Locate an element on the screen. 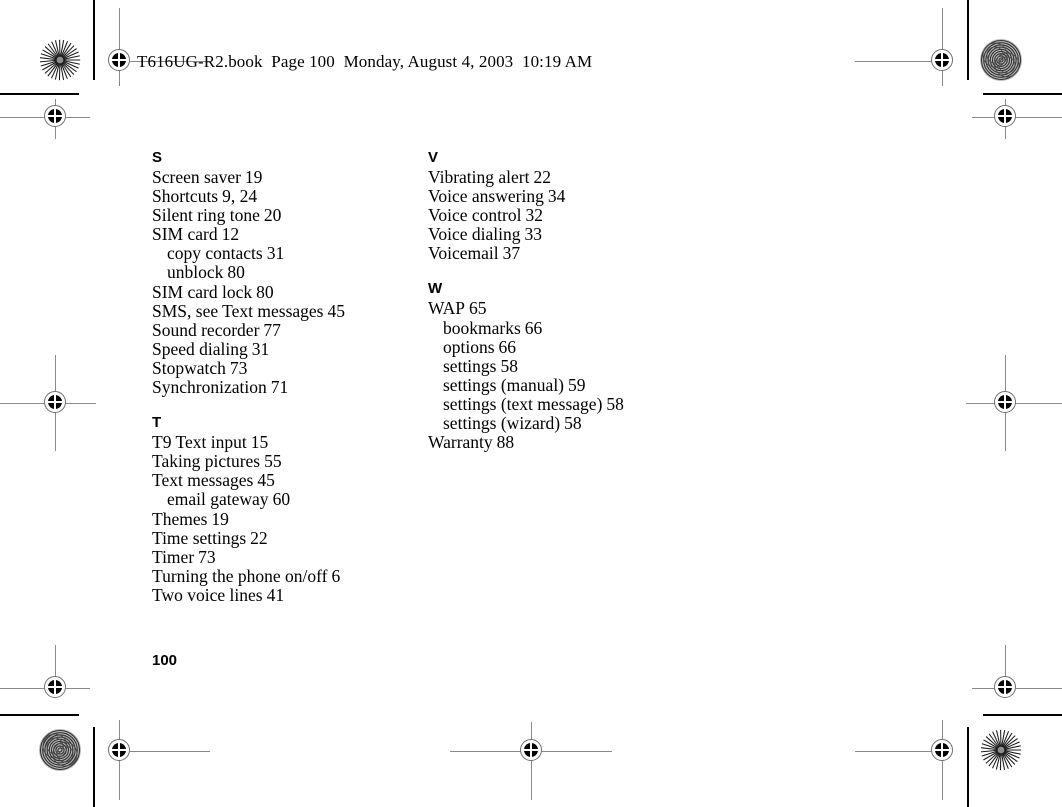 Image resolution: width=1062 pixels, height=807 pixels. index-entry-pages: 33 is located at coordinates (533, 234).